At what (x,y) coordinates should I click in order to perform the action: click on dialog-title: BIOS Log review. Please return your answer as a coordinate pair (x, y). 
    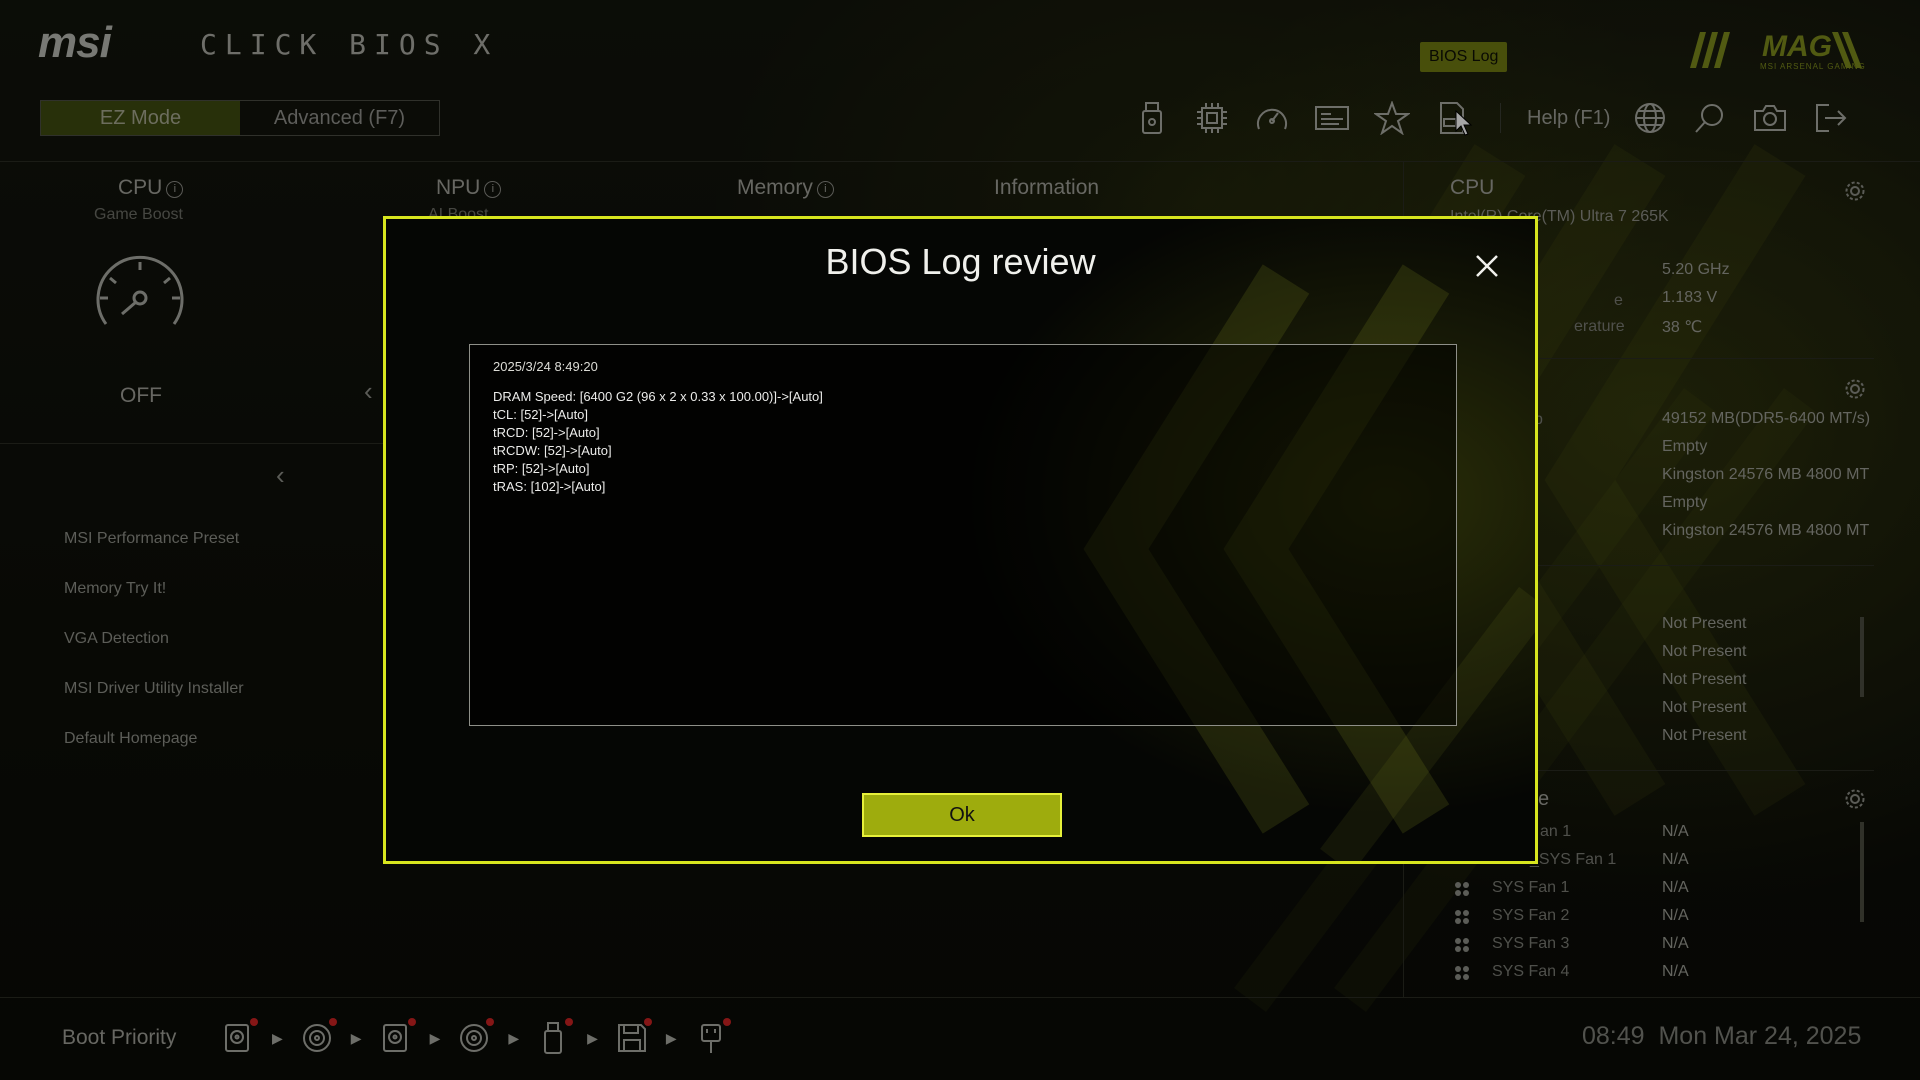
    Looking at the image, I should click on (960, 261).